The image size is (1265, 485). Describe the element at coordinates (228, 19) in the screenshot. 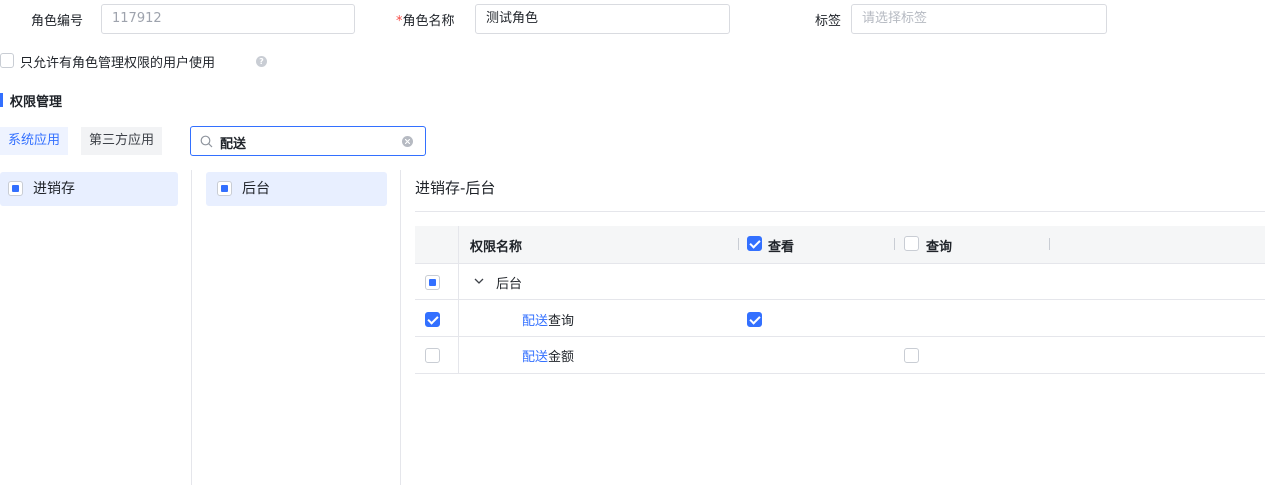

I see `role-id-field: 117912` at that location.